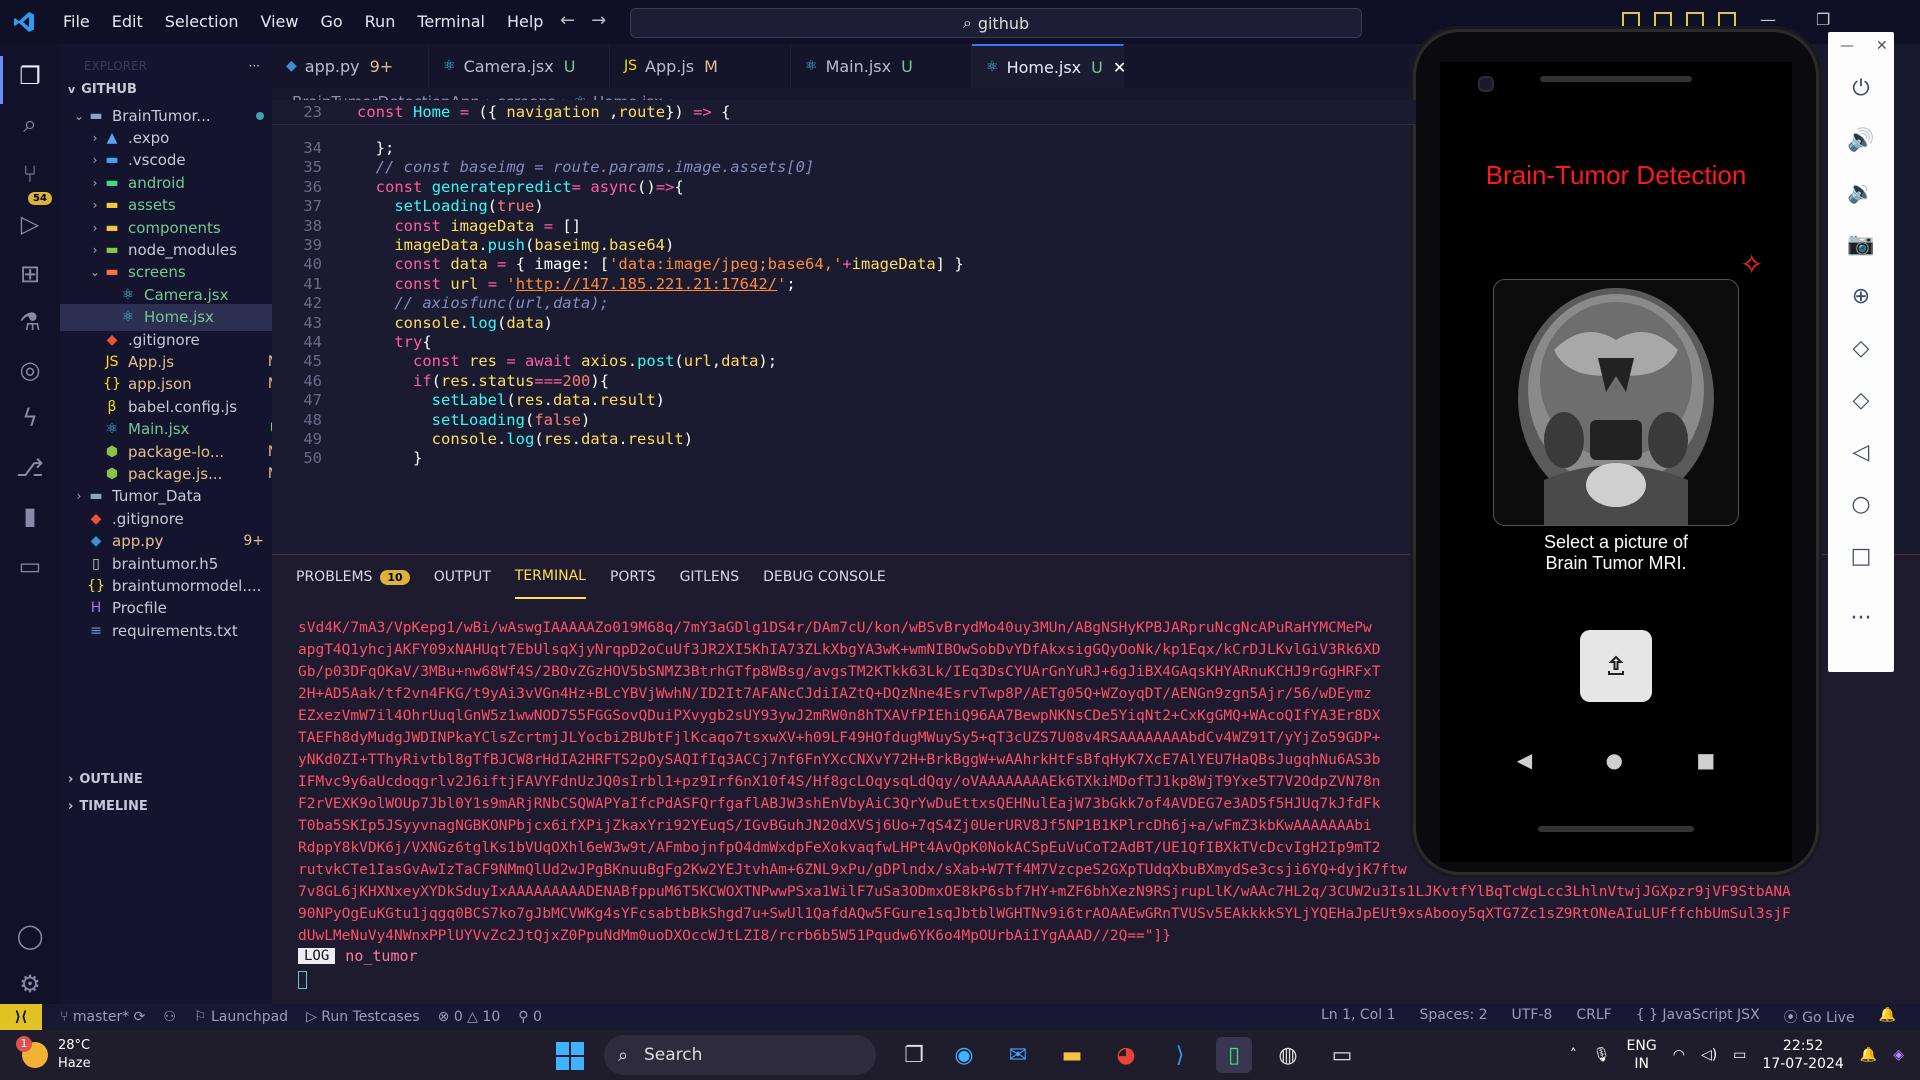 This screenshot has height=1080, width=1920. I want to click on menu-run: Run, so click(380, 22).